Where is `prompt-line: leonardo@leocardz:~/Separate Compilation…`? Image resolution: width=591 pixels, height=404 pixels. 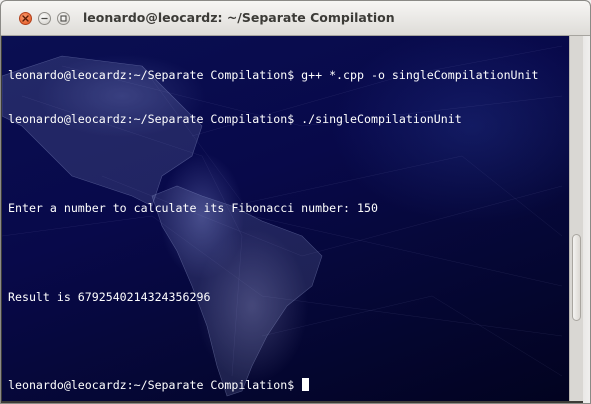
prompt-line: leonardo@leocardz:~/Separate Compilation… is located at coordinates (286, 385).